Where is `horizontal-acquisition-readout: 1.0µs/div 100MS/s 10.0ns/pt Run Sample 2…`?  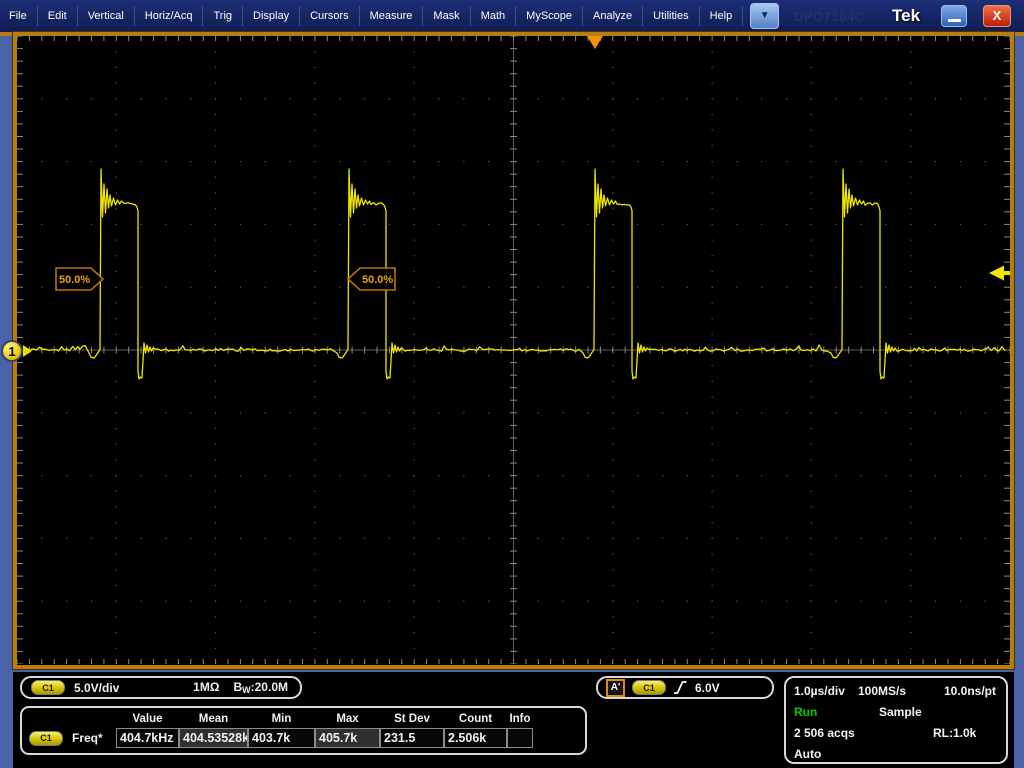
horizontal-acquisition-readout: 1.0µs/div 100MS/s 10.0ns/pt Run Sample 2… is located at coordinates (896, 720).